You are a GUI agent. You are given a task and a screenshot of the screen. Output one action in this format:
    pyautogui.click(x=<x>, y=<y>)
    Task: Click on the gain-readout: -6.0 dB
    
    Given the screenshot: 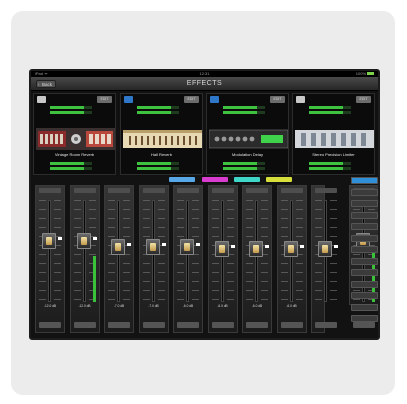 What is the action you would take?
    pyautogui.click(x=188, y=306)
    